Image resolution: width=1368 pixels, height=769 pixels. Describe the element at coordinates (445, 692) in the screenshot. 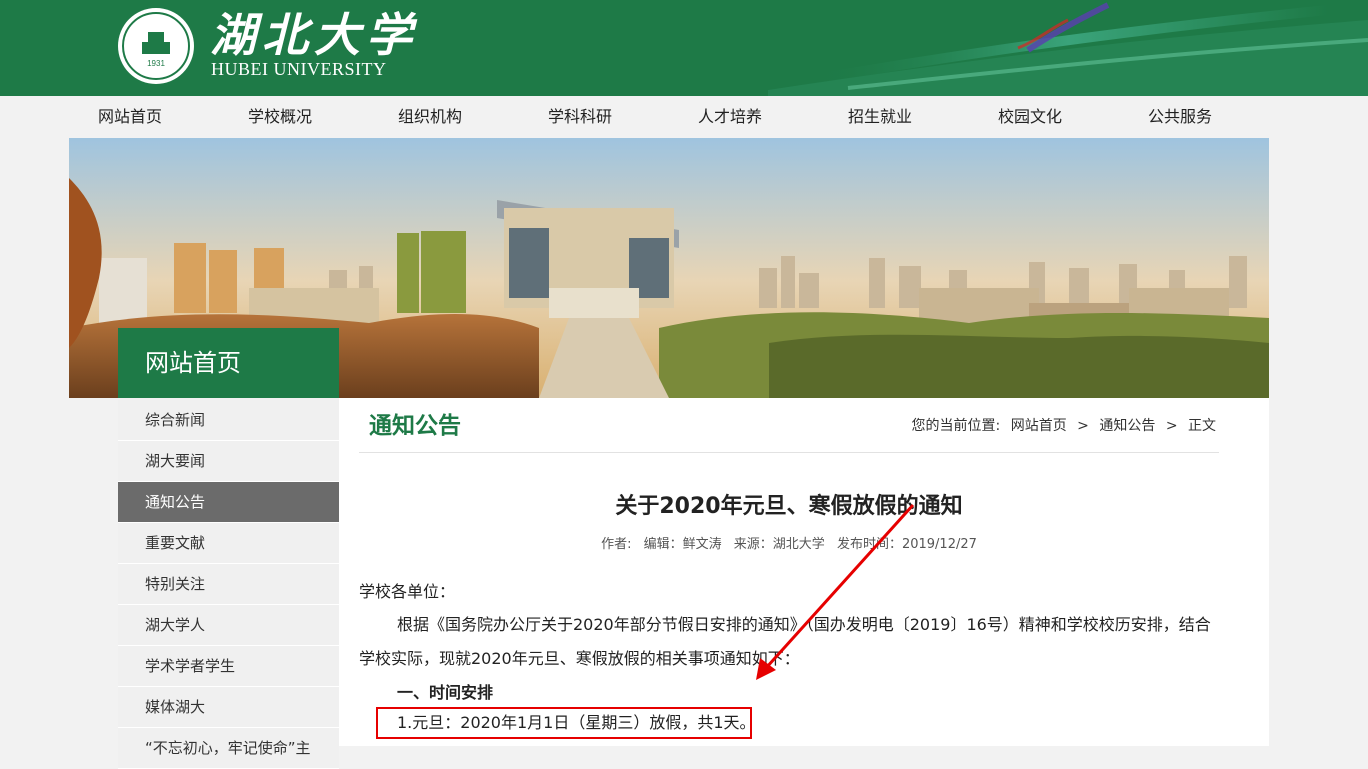

I see `article-section-heading: 一、时间安排` at that location.